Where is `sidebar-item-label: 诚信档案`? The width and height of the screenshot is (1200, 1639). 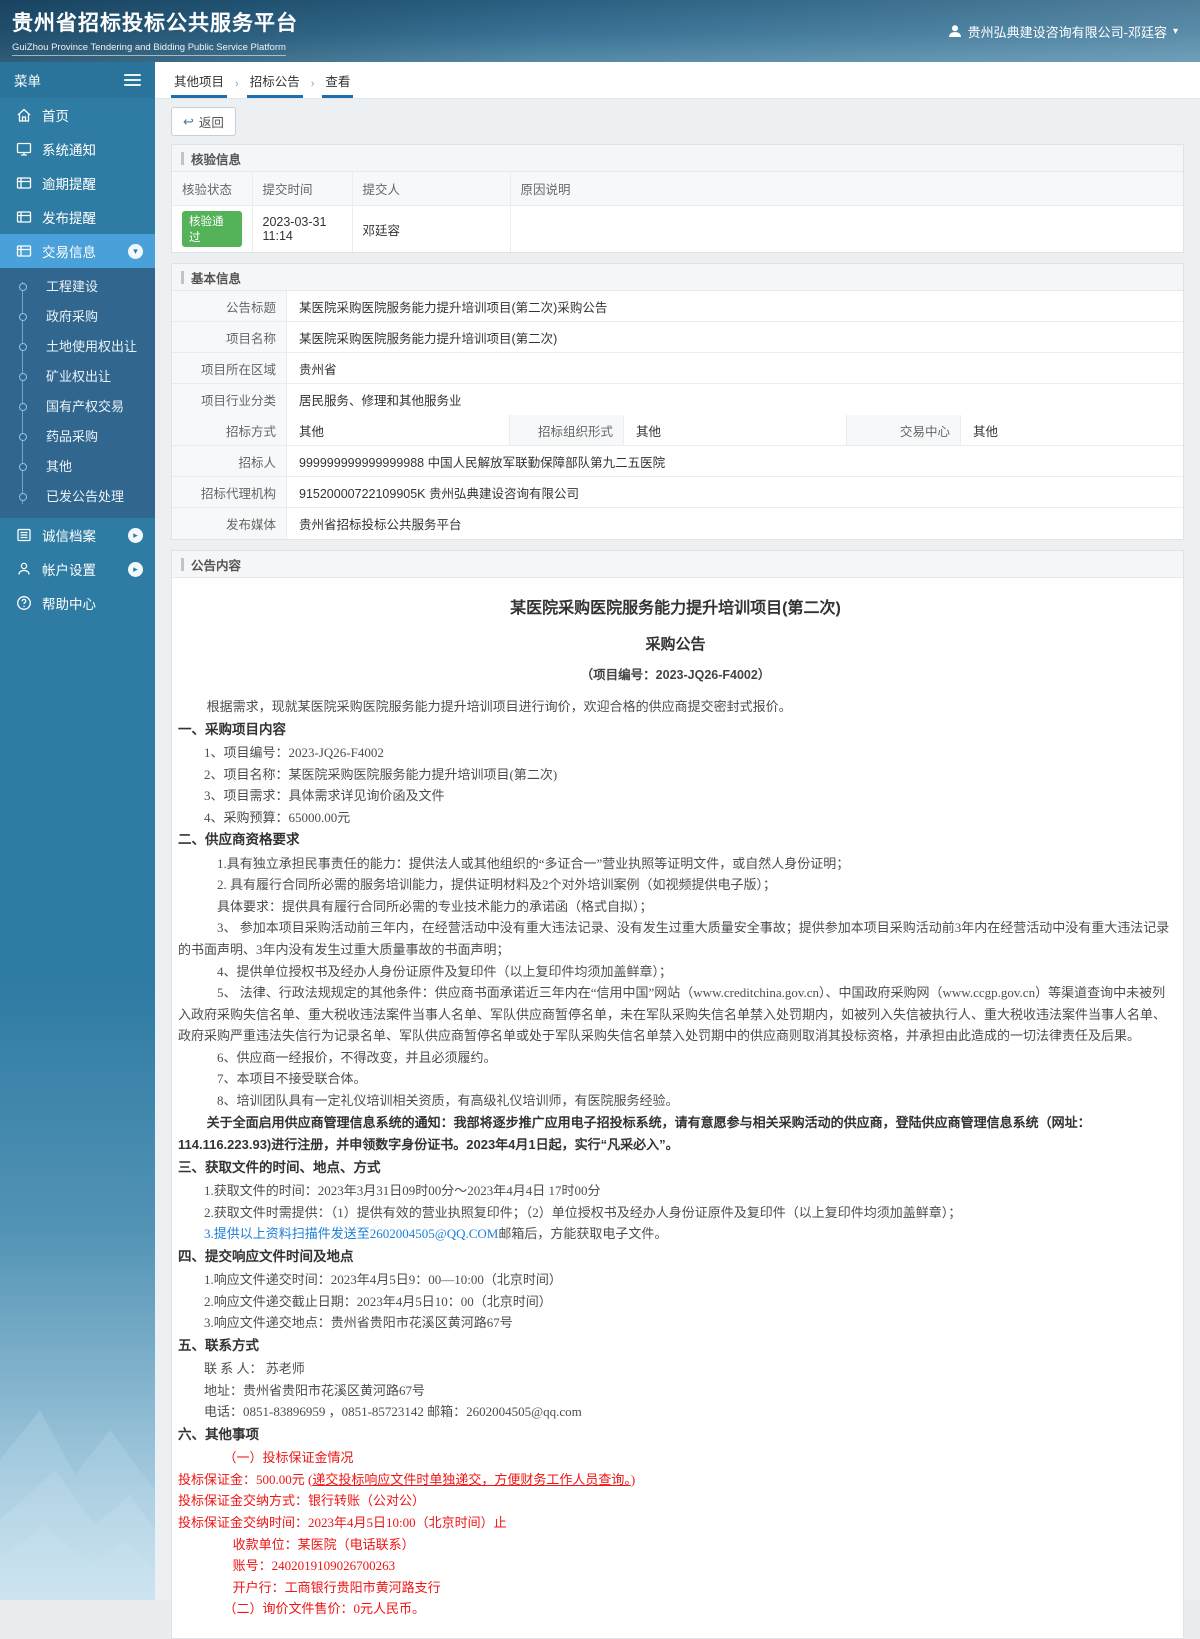 sidebar-item-label: 诚信档案 is located at coordinates (69, 536).